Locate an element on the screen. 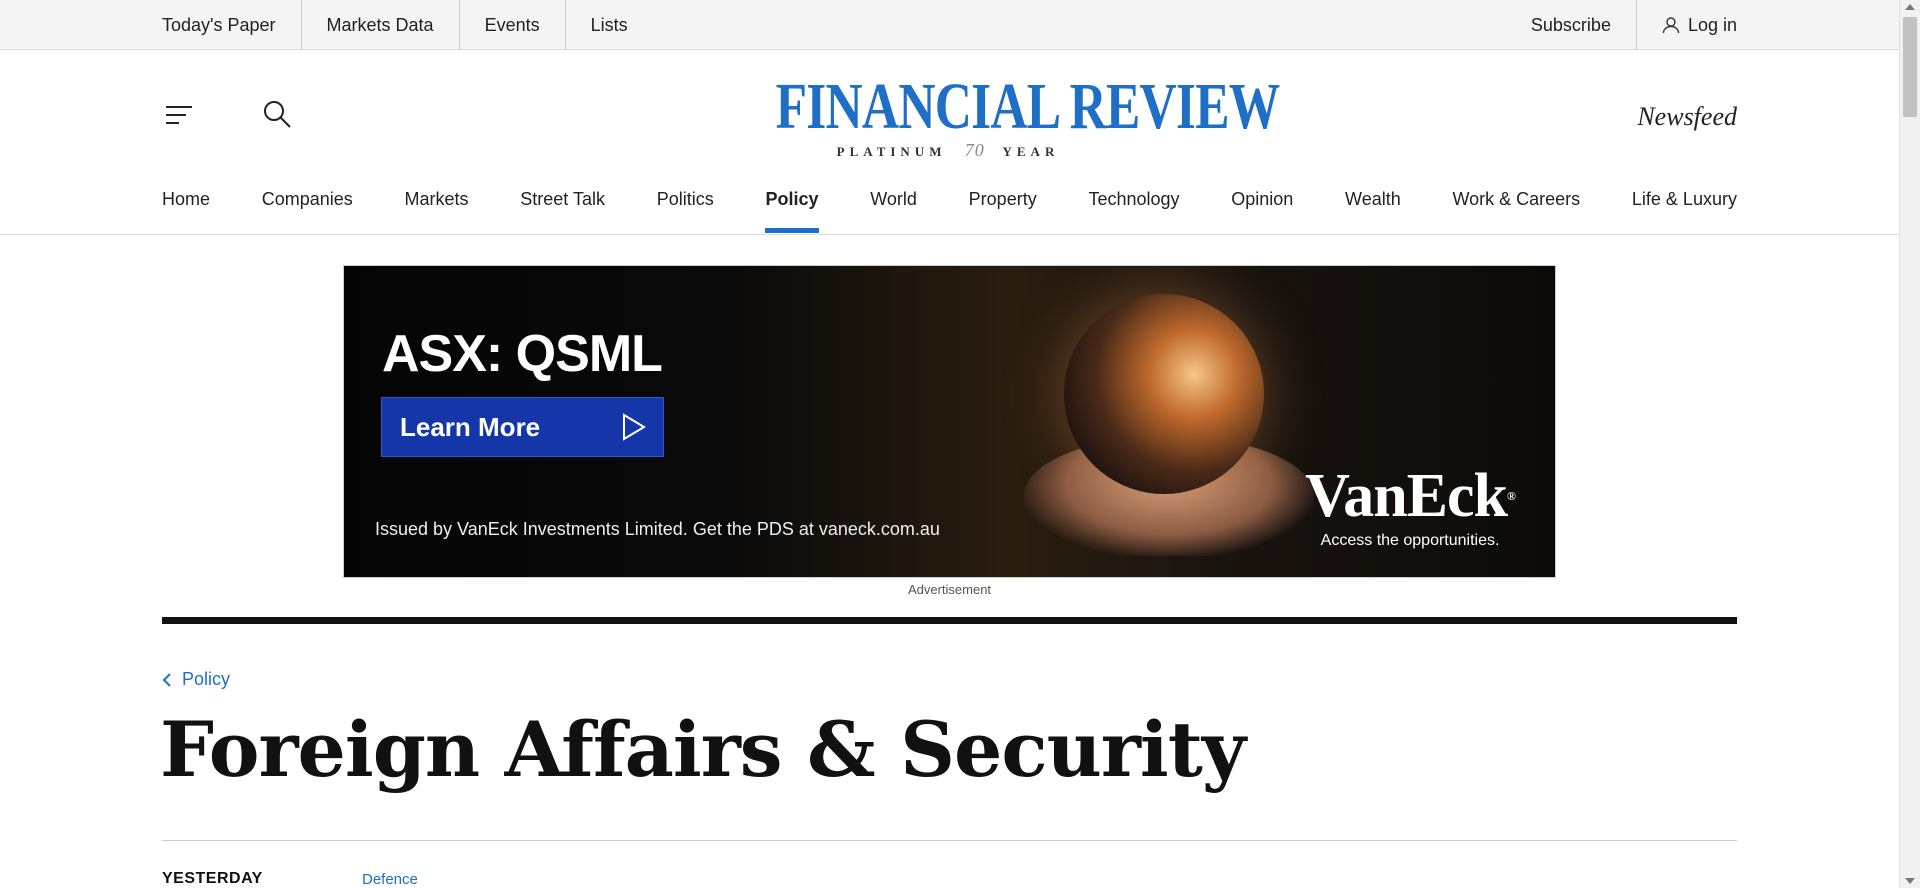  utility-links: Today's Paper Markets Data Events Lists is located at coordinates (407, 25).